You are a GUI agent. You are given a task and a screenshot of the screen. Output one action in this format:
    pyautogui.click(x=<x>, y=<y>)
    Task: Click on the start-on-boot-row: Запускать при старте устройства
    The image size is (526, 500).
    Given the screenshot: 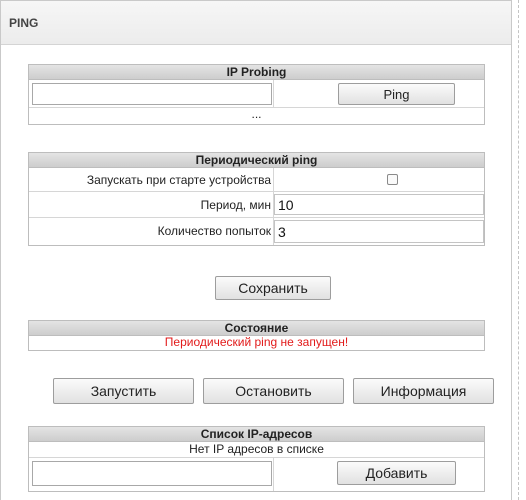 What is the action you would take?
    pyautogui.click(x=256, y=180)
    